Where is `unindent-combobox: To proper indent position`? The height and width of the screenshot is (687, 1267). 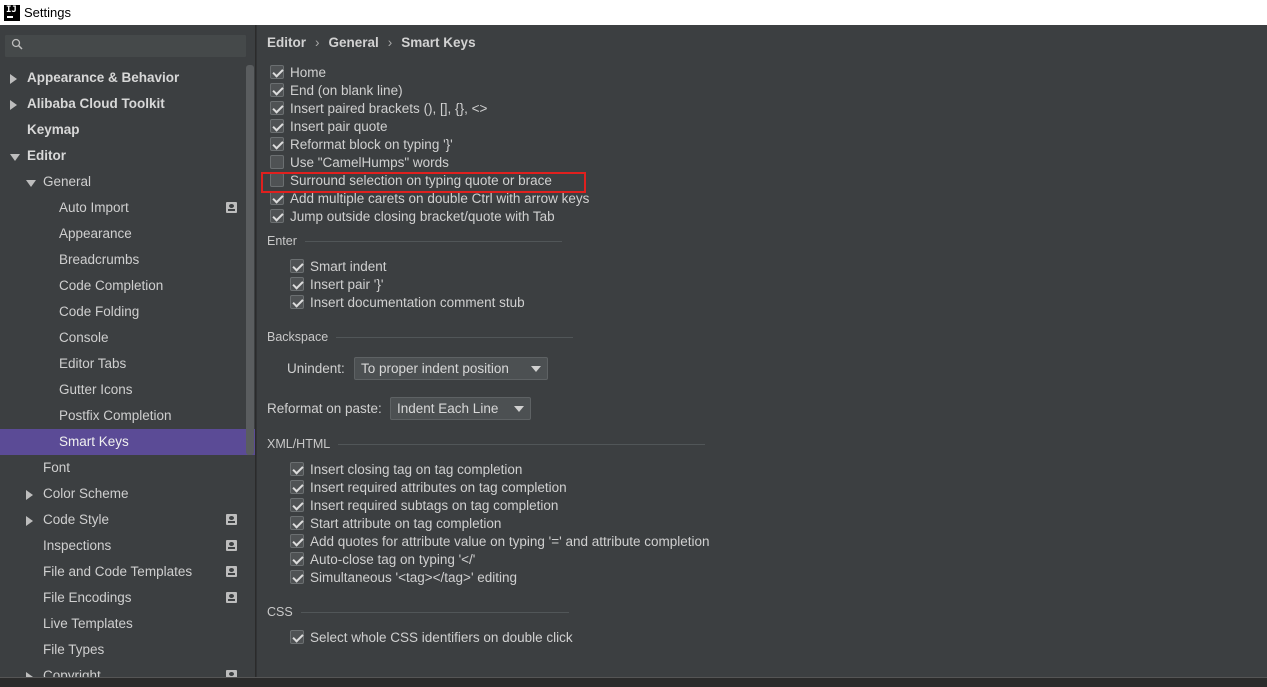
unindent-combobox: To proper indent position is located at coordinates (451, 368).